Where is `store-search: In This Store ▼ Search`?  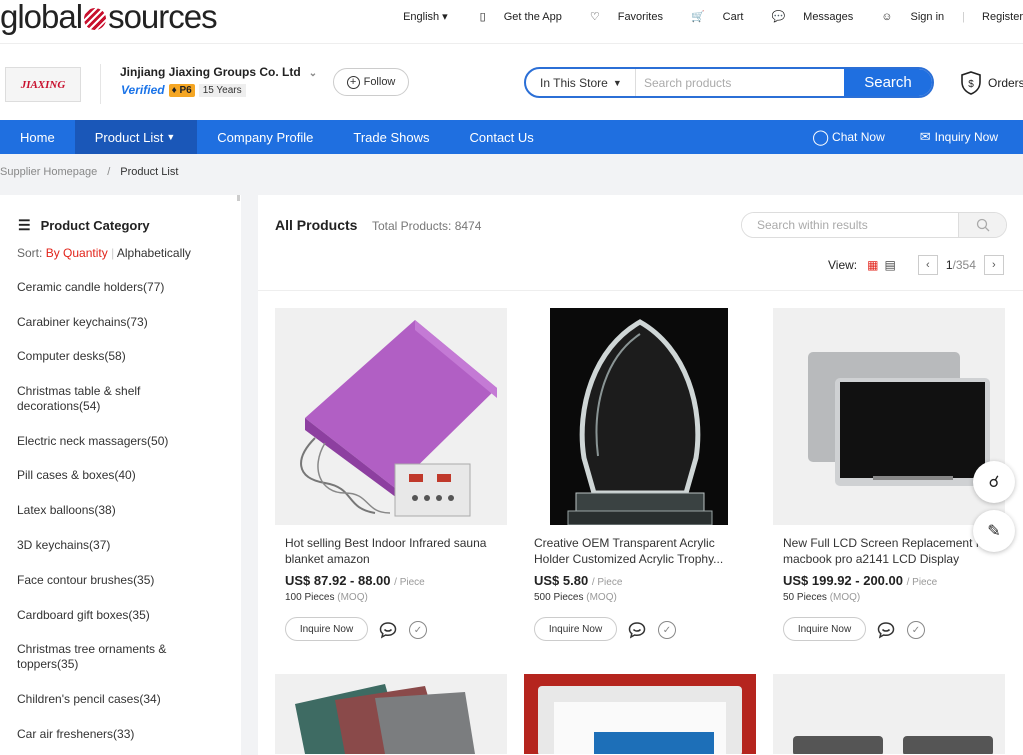 store-search: In This Store ▼ Search is located at coordinates (729, 82).